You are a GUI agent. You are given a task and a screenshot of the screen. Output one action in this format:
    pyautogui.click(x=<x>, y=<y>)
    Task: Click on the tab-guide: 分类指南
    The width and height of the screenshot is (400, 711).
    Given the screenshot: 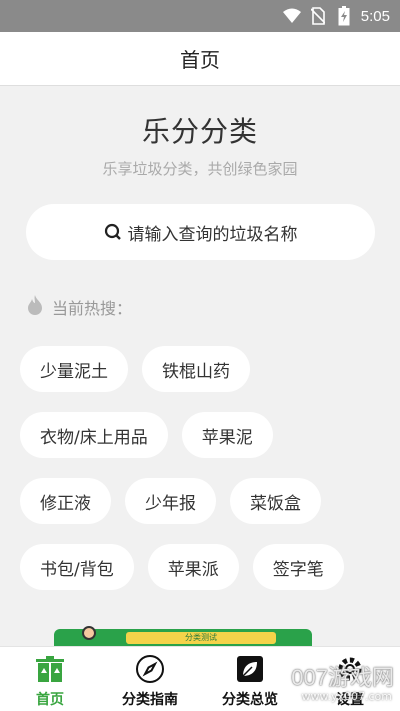 What is the action you would take?
    pyautogui.click(x=150, y=679)
    